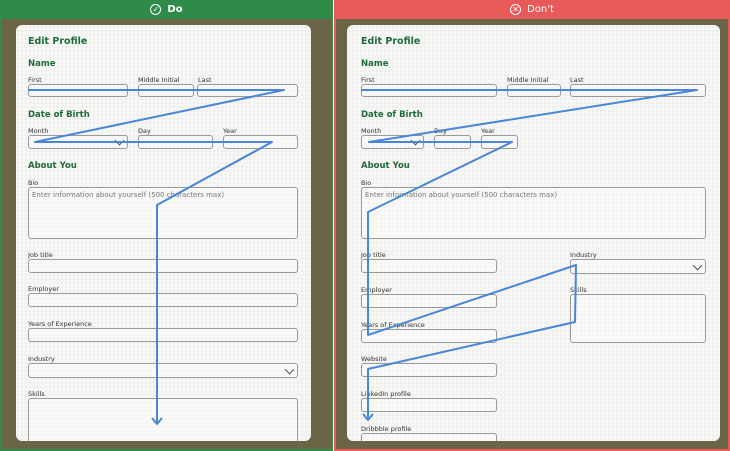 The image size is (730, 451). I want to click on linkedin-field, so click(429, 405).